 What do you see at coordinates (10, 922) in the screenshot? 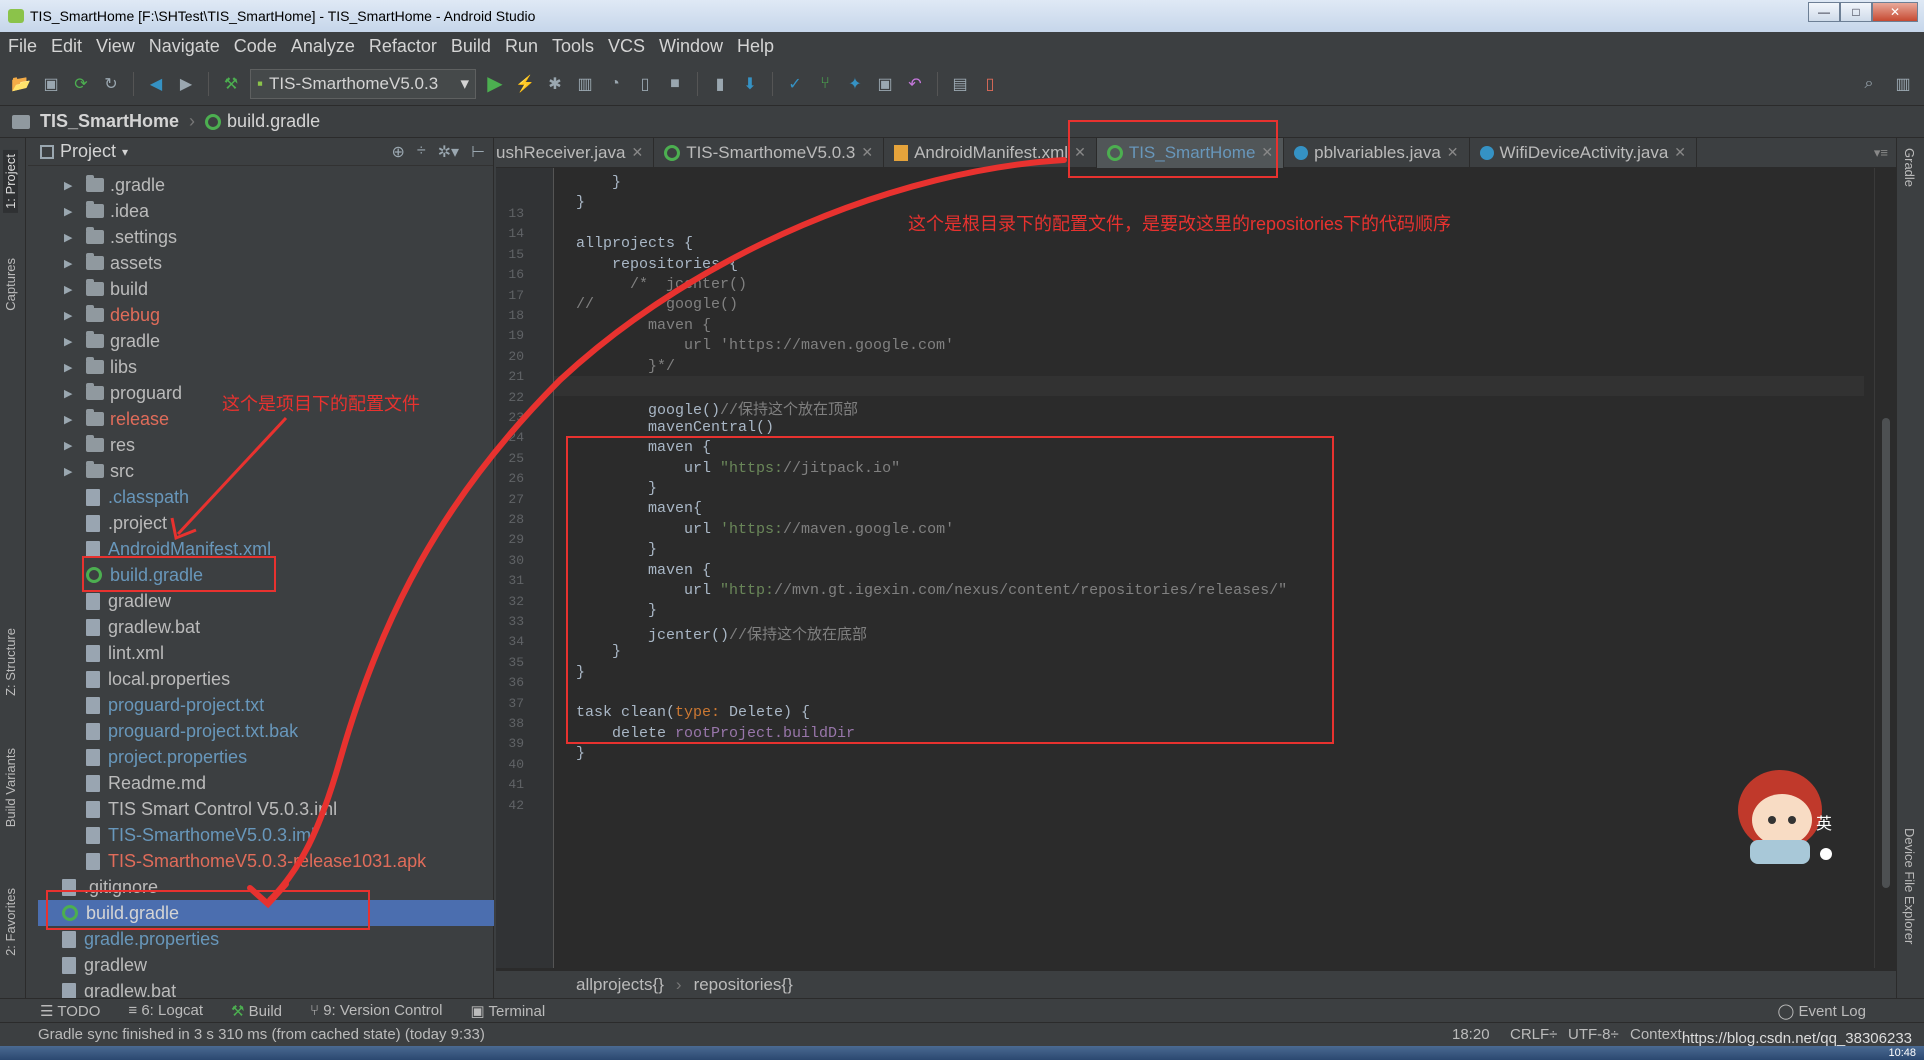
I see `favorites-tool-button: 2: Favorites` at bounding box center [10, 922].